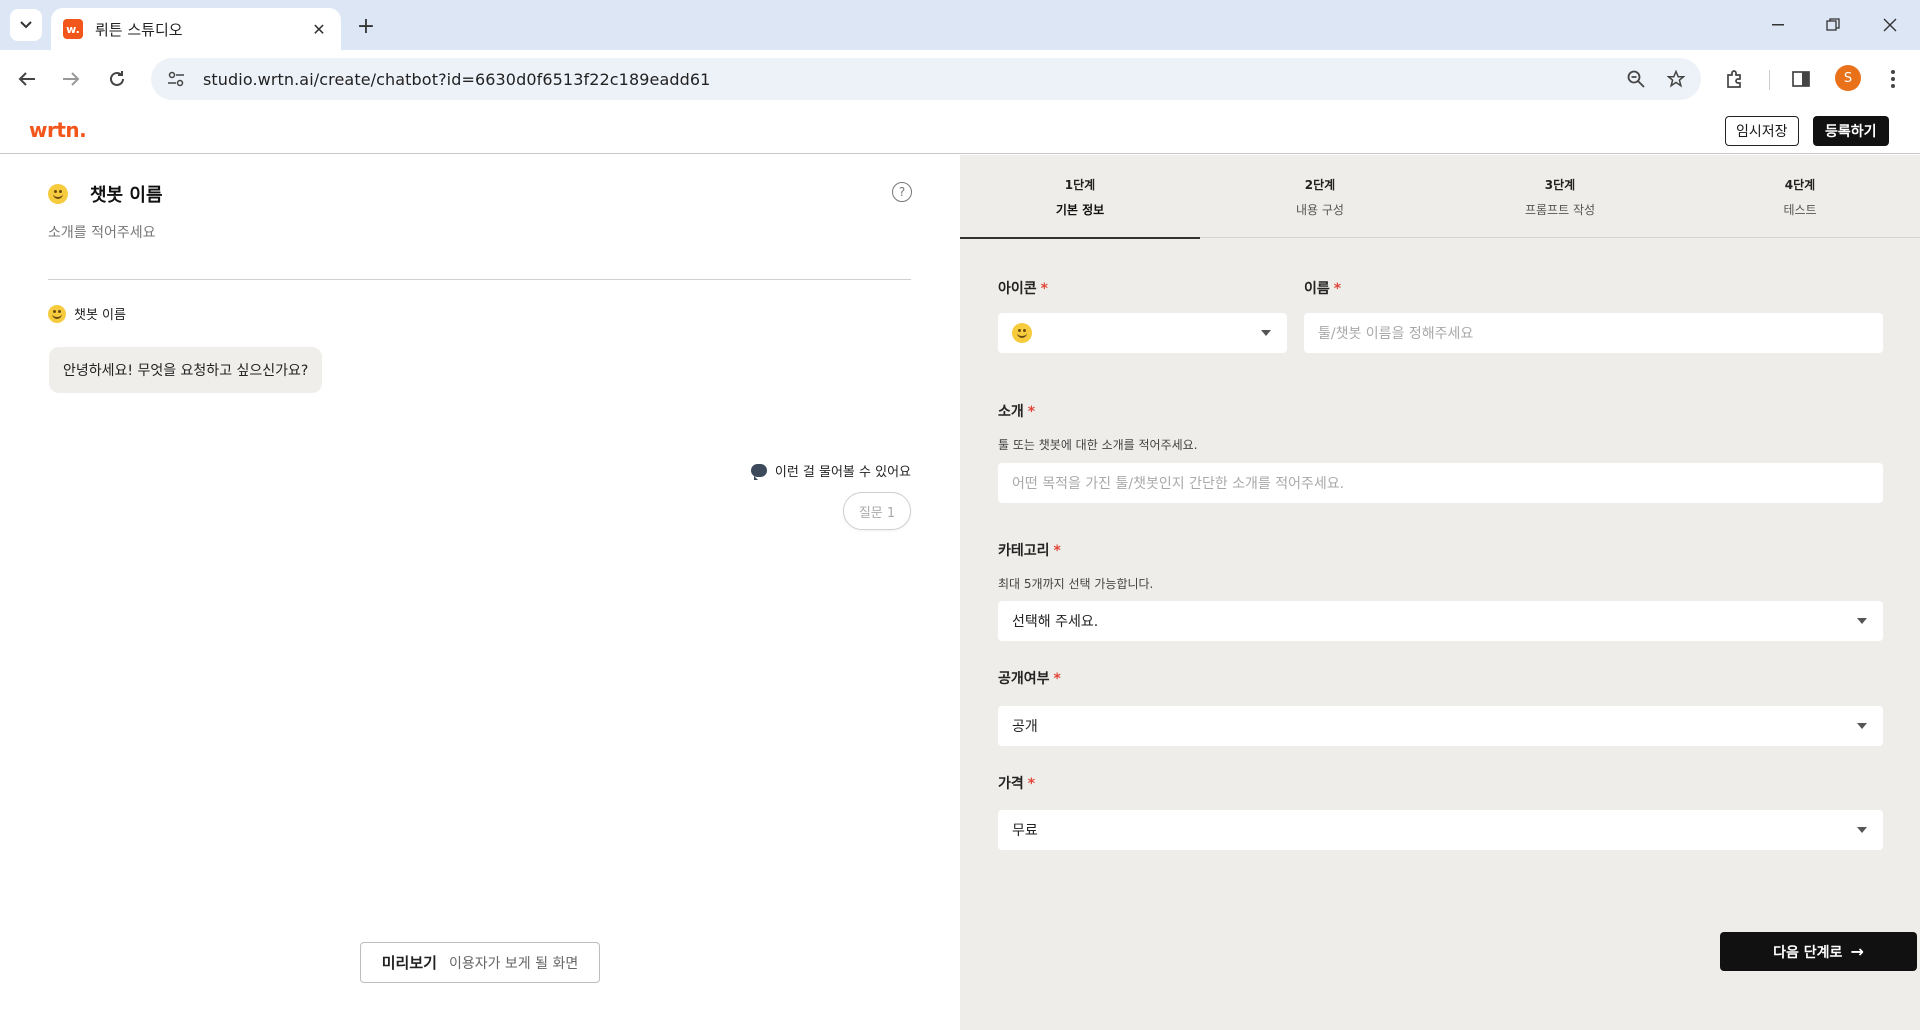 The image size is (1920, 1030). Describe the element at coordinates (1080, 184) in the screenshot. I see `step-number: 1단계` at that location.